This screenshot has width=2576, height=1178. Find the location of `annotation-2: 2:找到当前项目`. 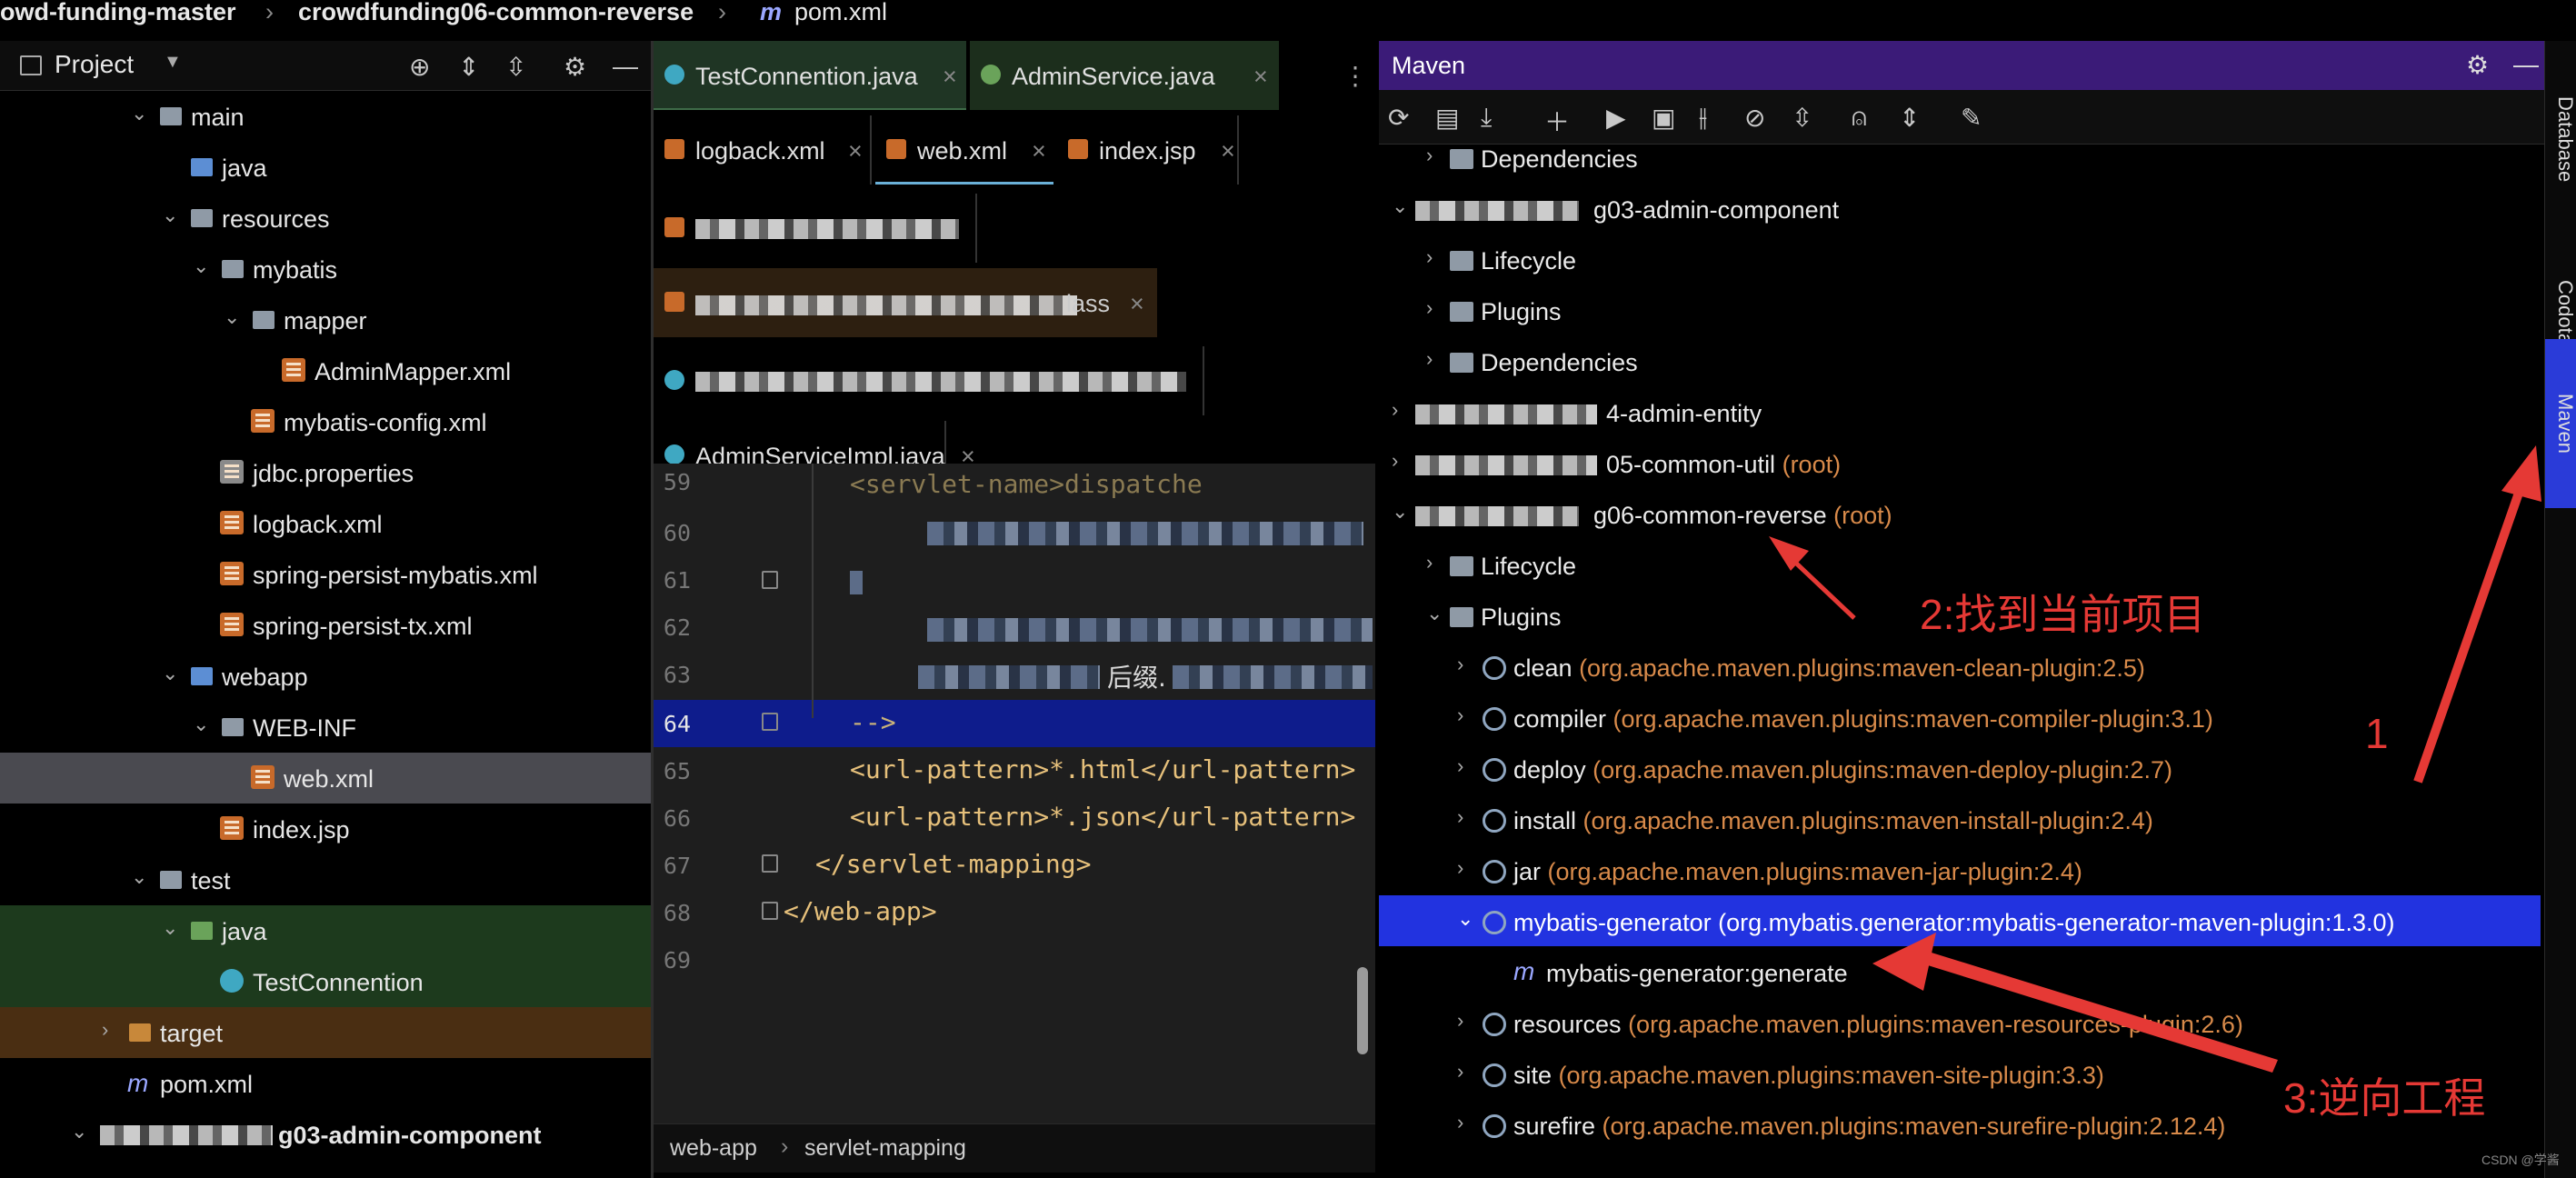

annotation-2: 2:找到当前项目 is located at coordinates (2063, 614).